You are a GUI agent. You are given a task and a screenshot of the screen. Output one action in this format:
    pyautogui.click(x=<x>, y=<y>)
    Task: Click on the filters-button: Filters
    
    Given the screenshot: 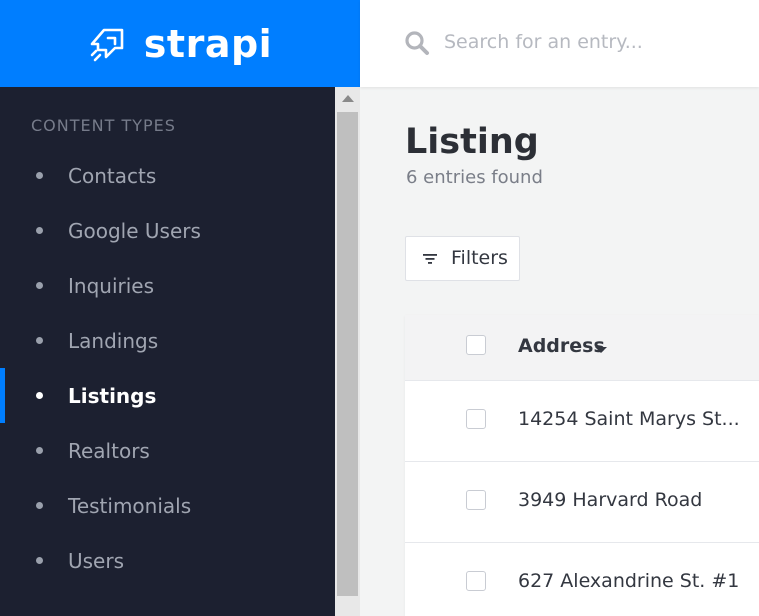 What is the action you would take?
    pyautogui.click(x=462, y=258)
    